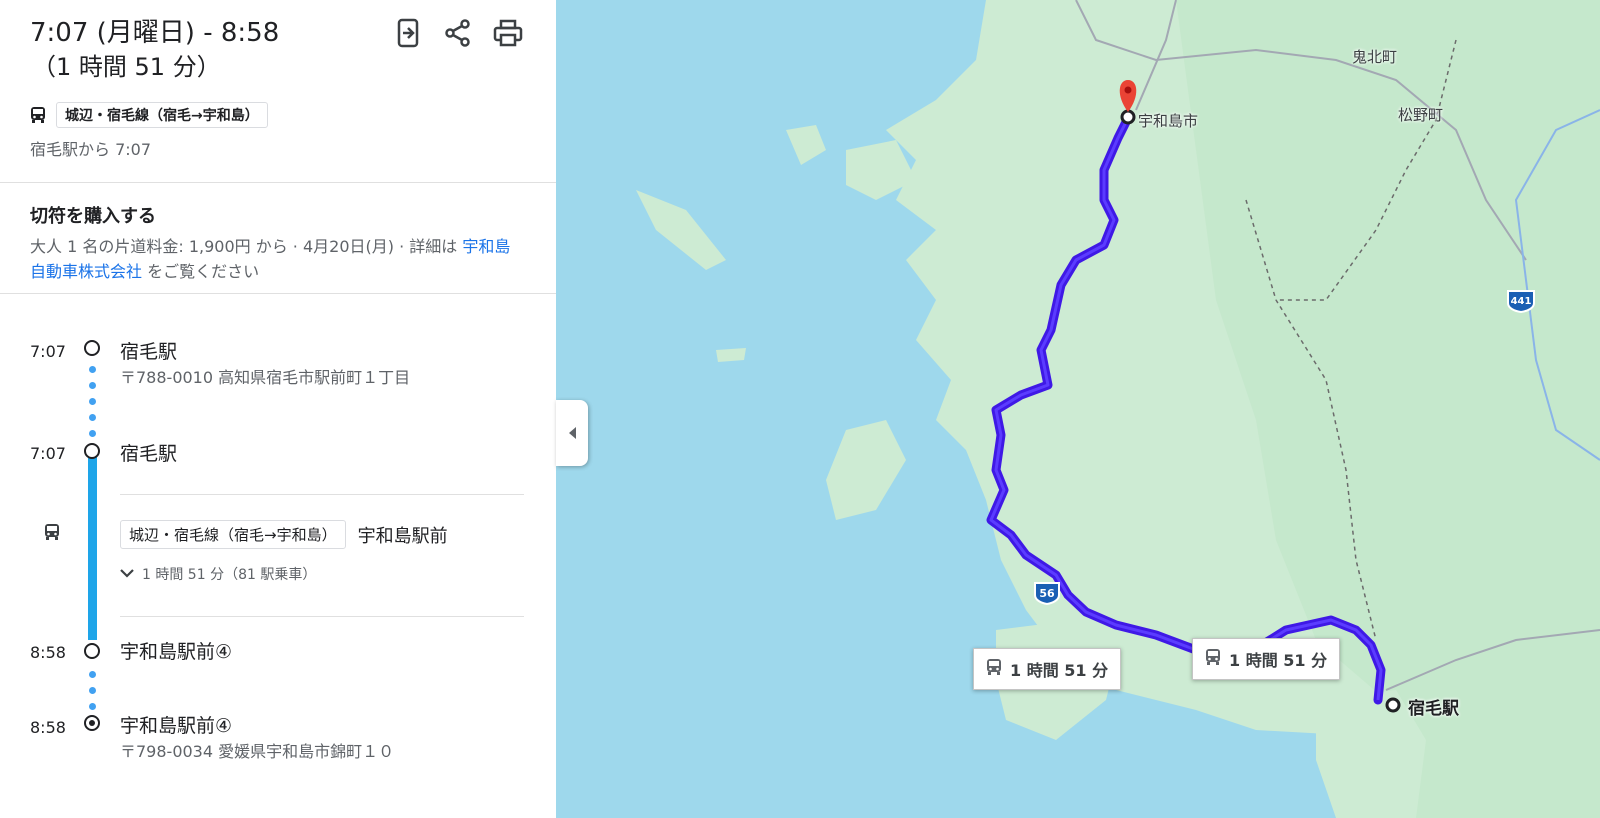 The width and height of the screenshot is (1600, 818). I want to click on header-actions, so click(458, 33).